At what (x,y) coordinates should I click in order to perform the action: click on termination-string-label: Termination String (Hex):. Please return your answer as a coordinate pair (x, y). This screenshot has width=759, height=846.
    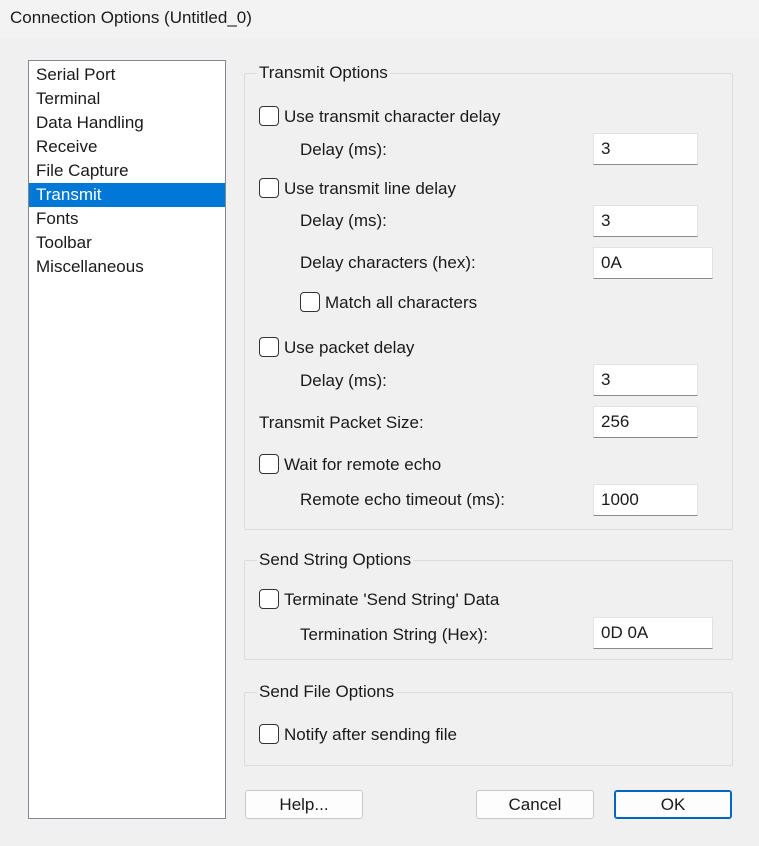
    Looking at the image, I should click on (394, 634).